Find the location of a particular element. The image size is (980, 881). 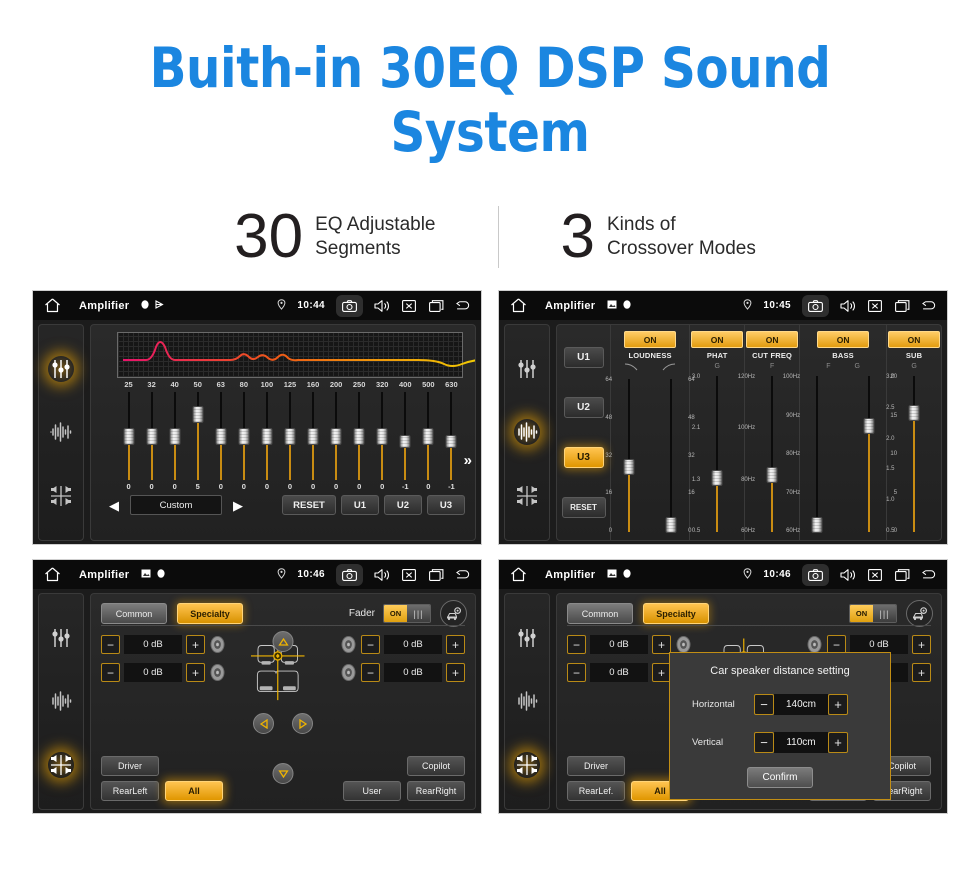

preset-name-display: Custom is located at coordinates (176, 505).